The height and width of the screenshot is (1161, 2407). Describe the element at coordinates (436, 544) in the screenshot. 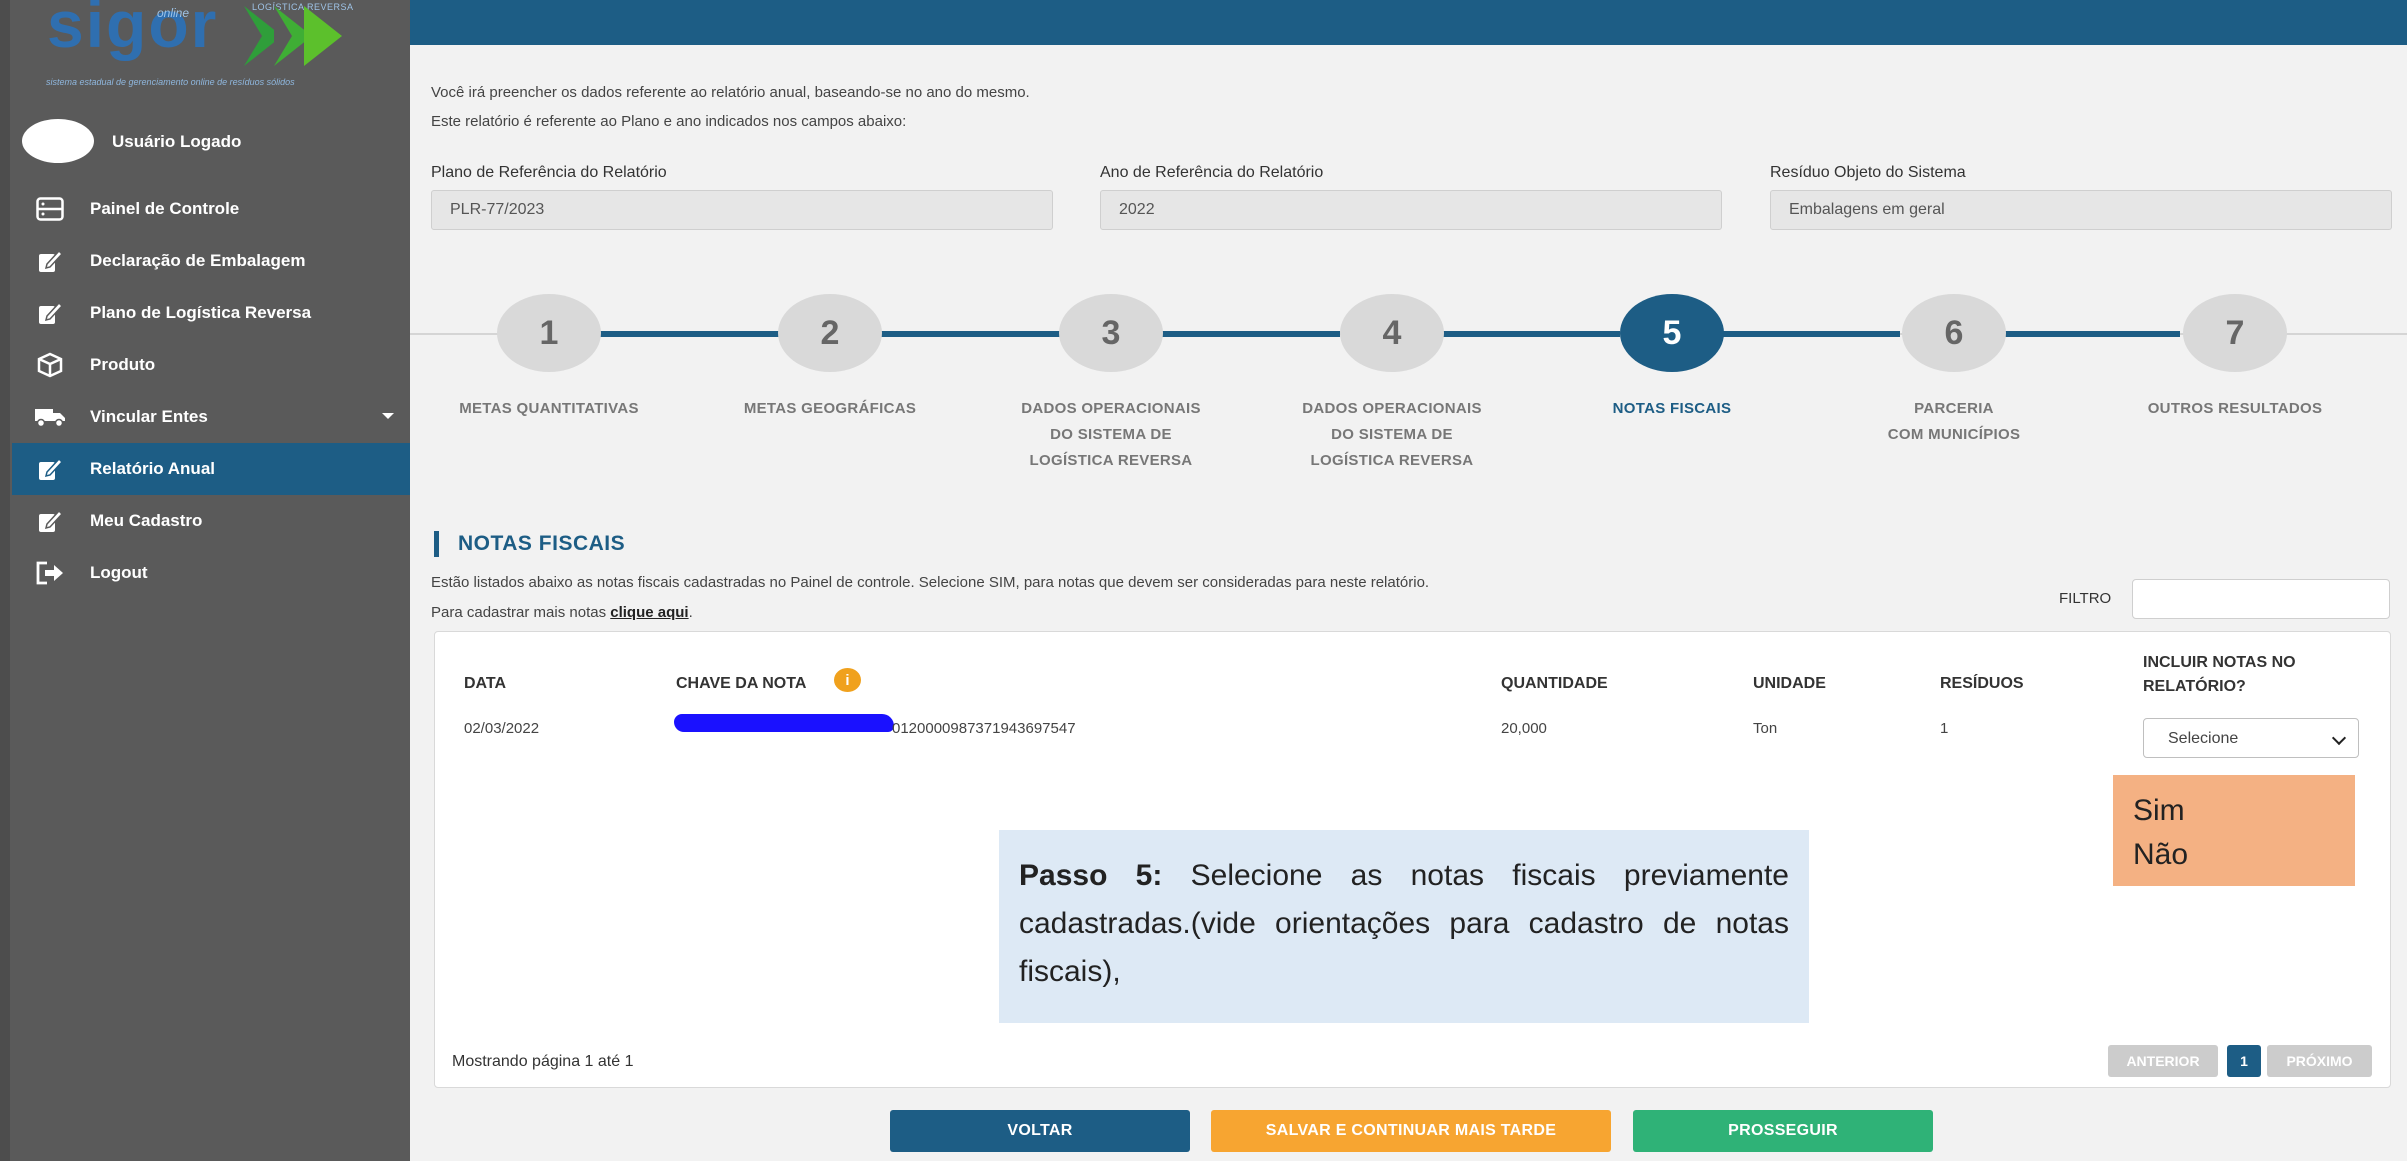

I see `section-accent-bar` at that location.